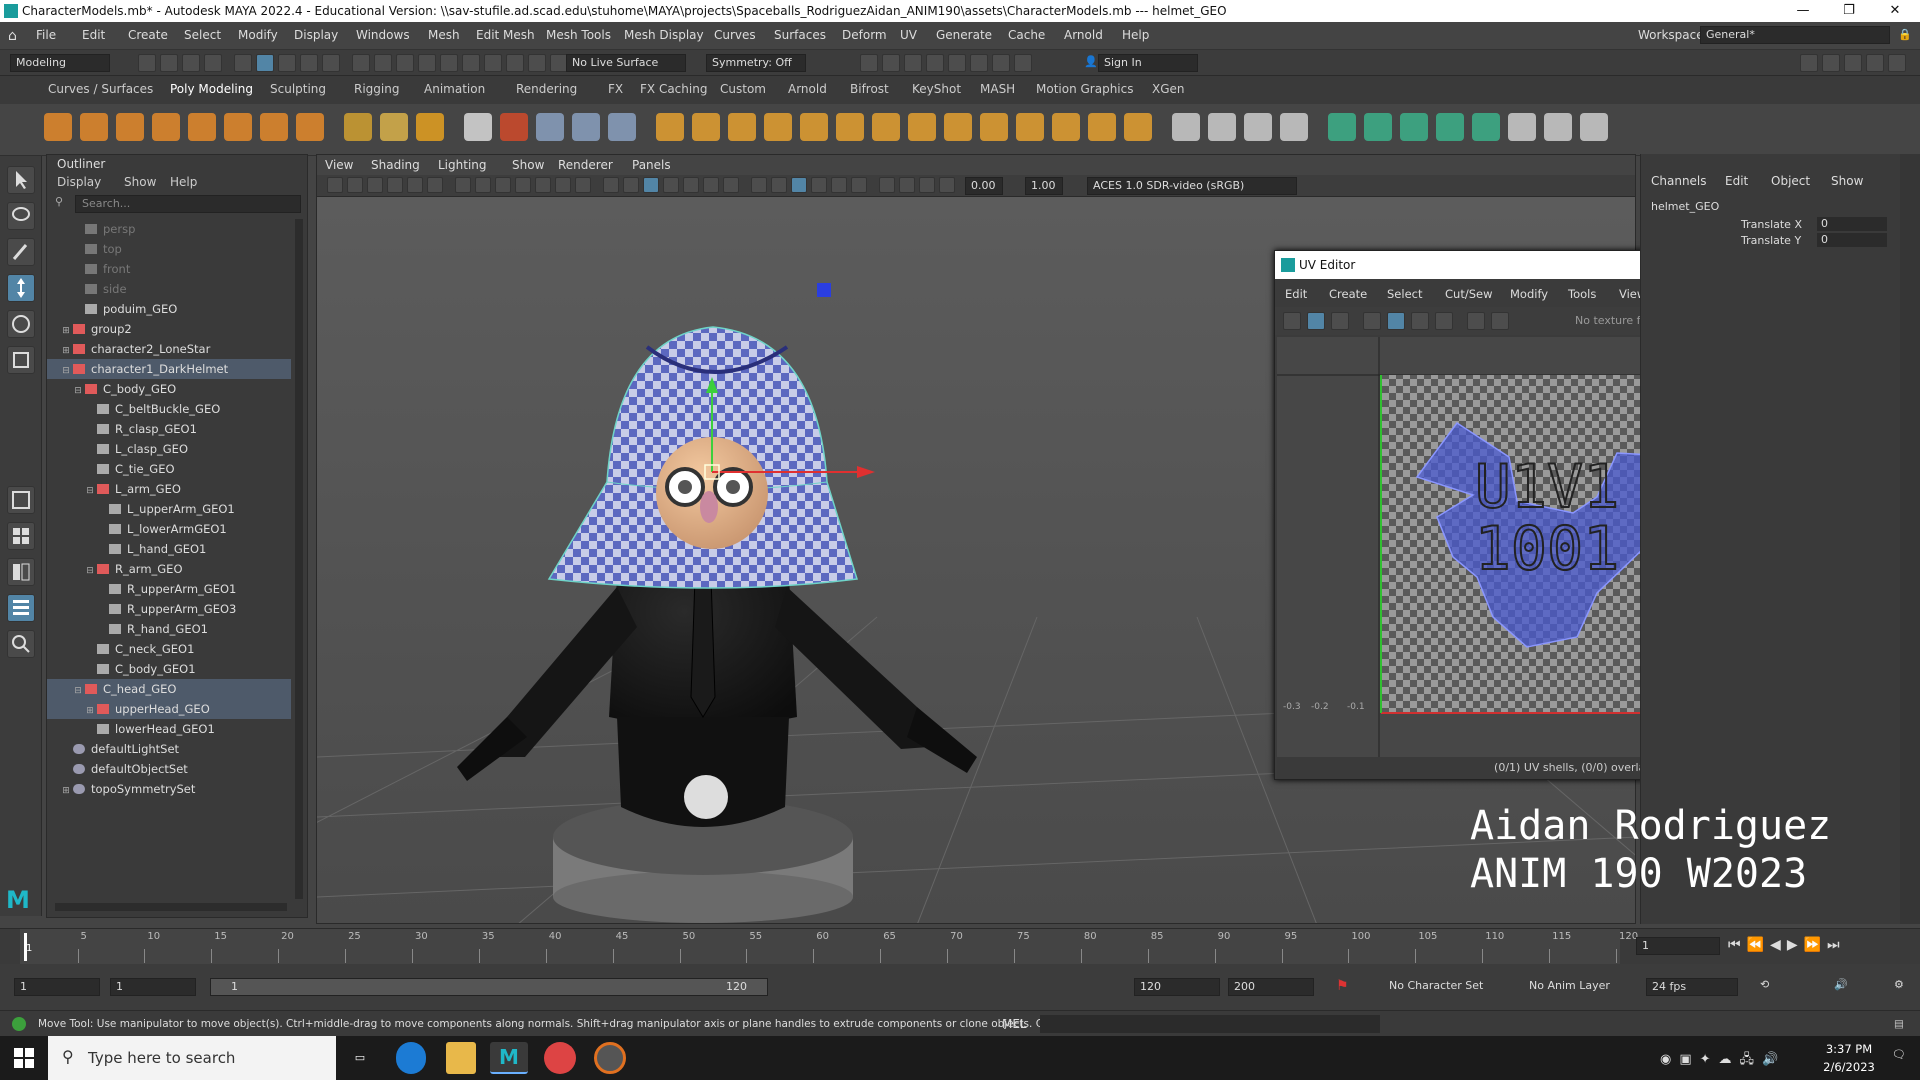  Describe the element at coordinates (169, 469) in the screenshot. I see `outliner-item-c-tie-geo: C_tie_GEO` at that location.